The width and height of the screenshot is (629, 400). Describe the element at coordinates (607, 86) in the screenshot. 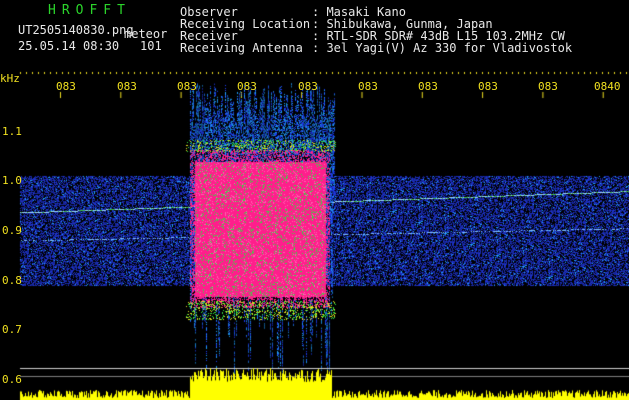

I see `x-tick-label: 0840` at that location.